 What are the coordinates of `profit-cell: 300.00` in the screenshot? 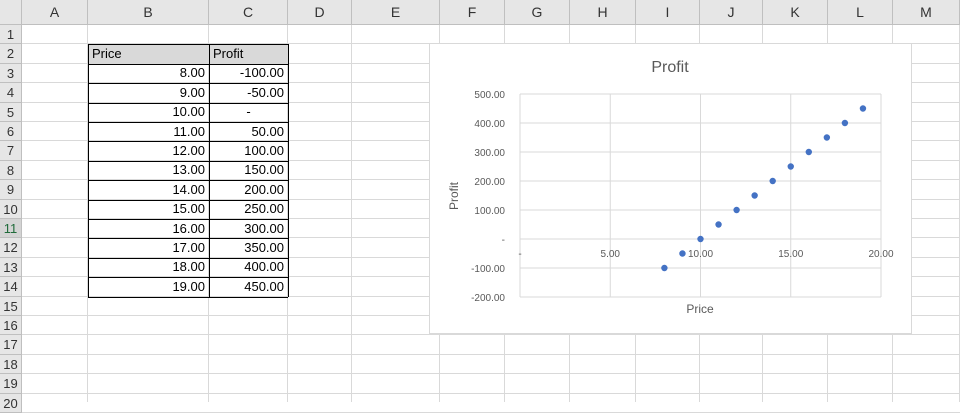 It's located at (248, 229).